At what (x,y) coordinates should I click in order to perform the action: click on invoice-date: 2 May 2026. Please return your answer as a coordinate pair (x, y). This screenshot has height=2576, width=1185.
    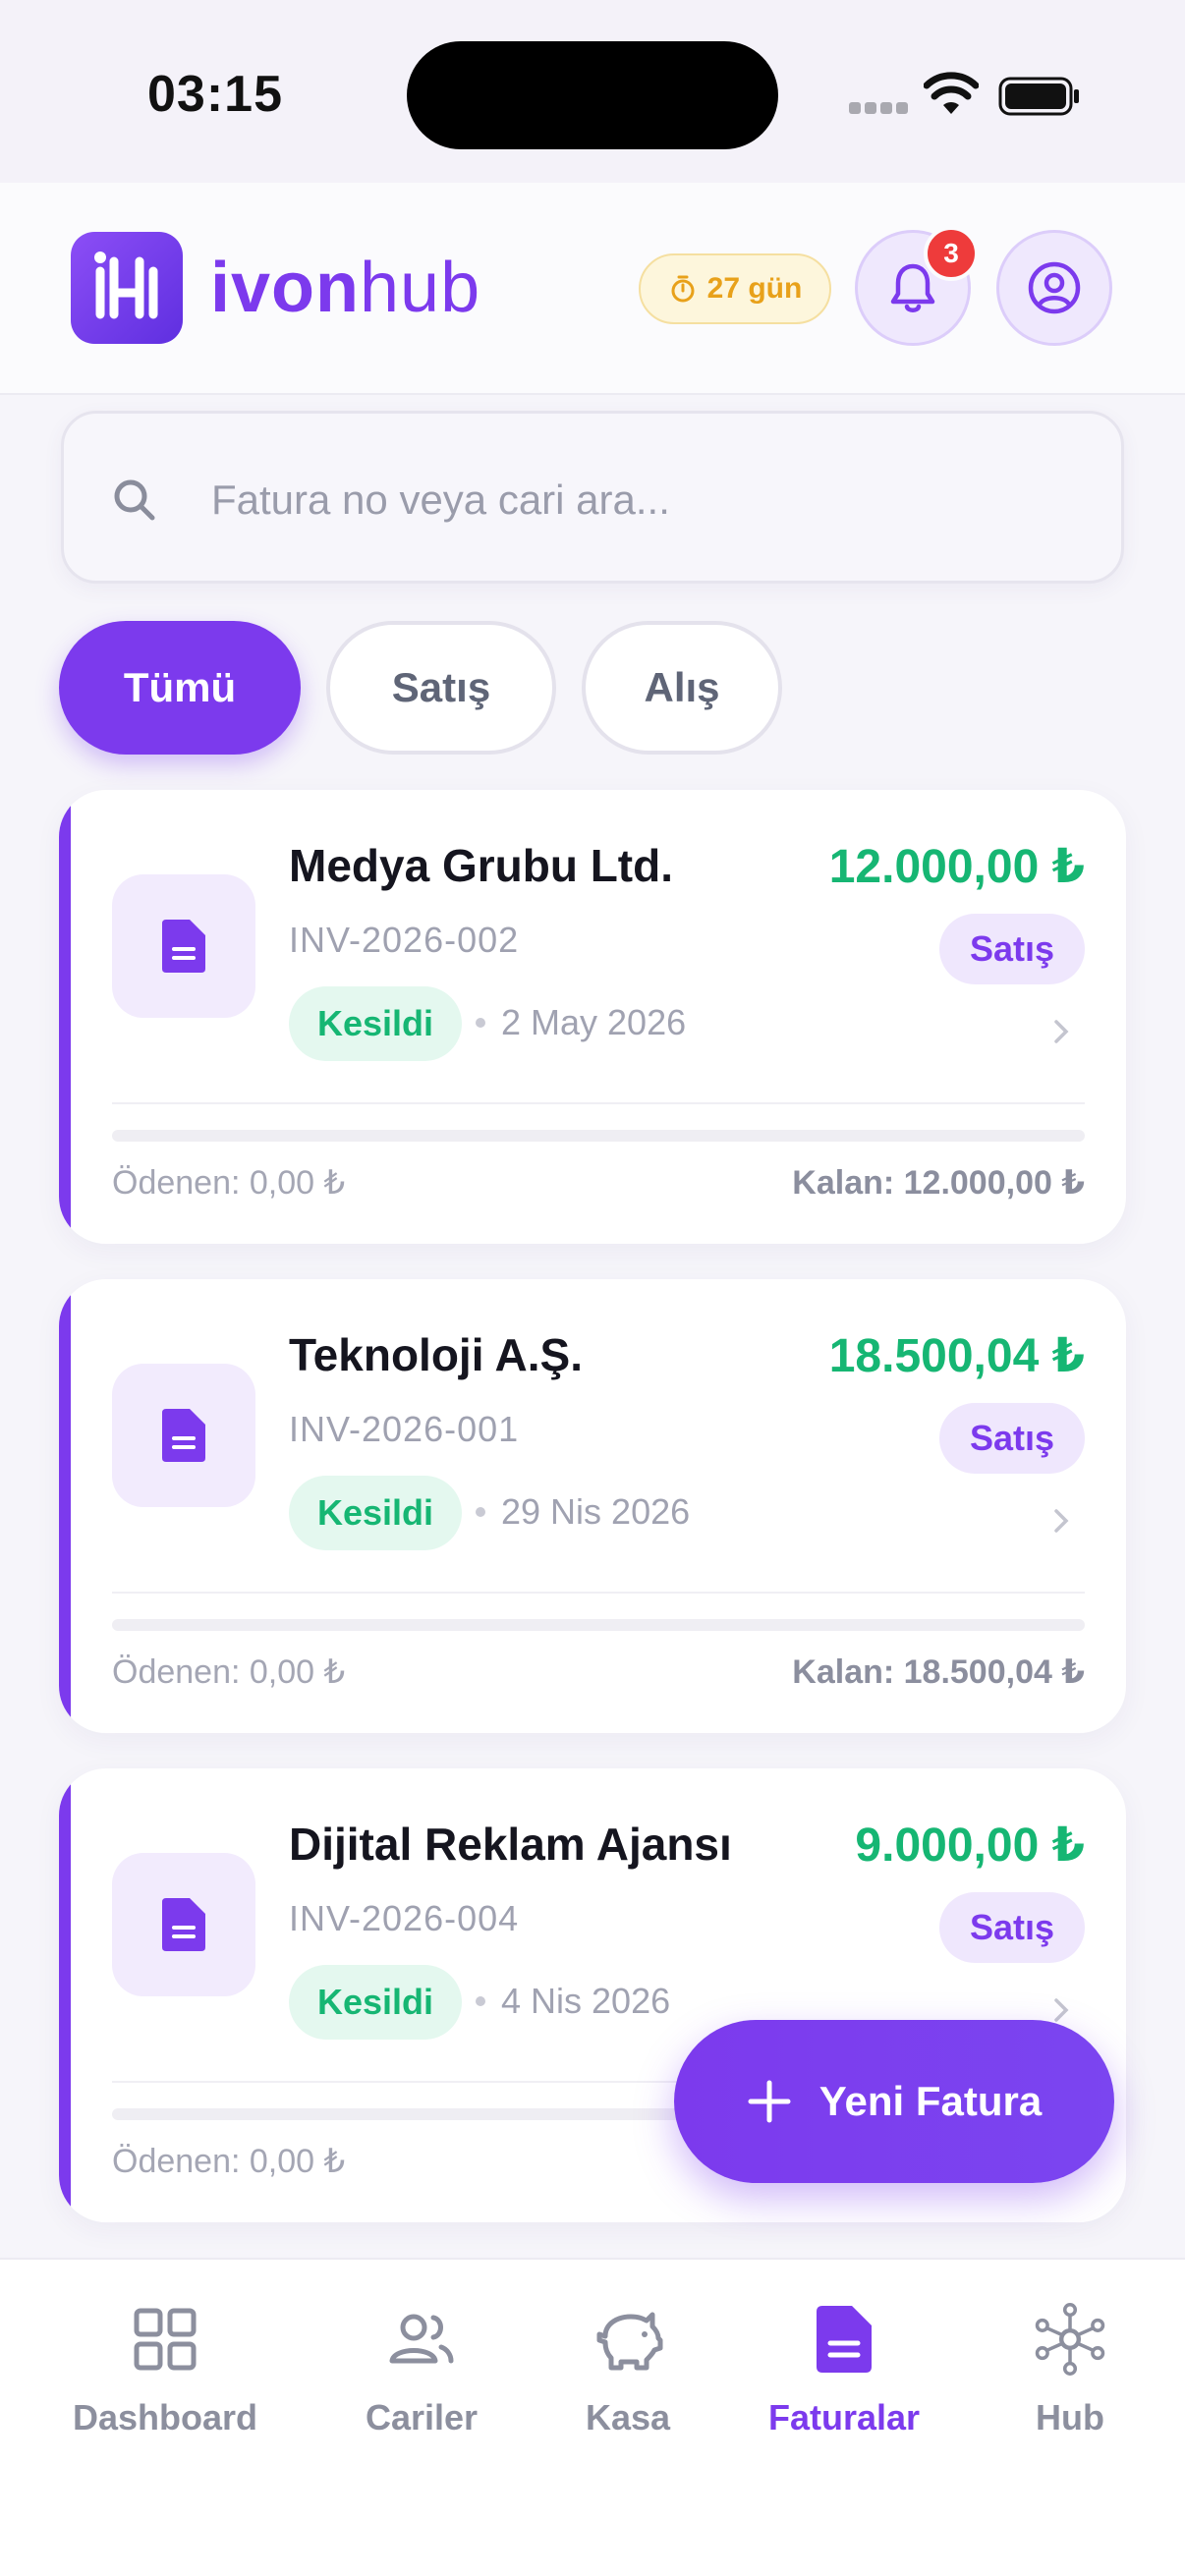
    Looking at the image, I should click on (594, 1022).